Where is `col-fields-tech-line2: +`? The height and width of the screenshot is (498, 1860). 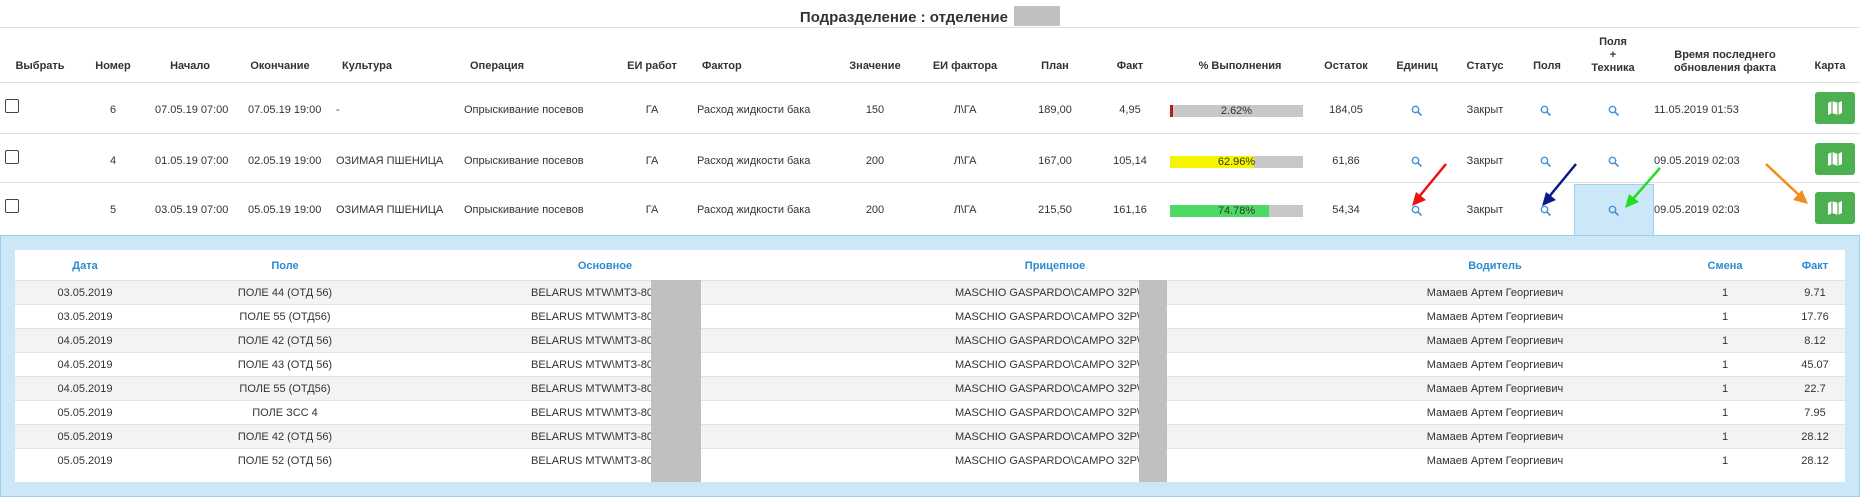
col-fields-tech-line2: + is located at coordinates (1613, 55).